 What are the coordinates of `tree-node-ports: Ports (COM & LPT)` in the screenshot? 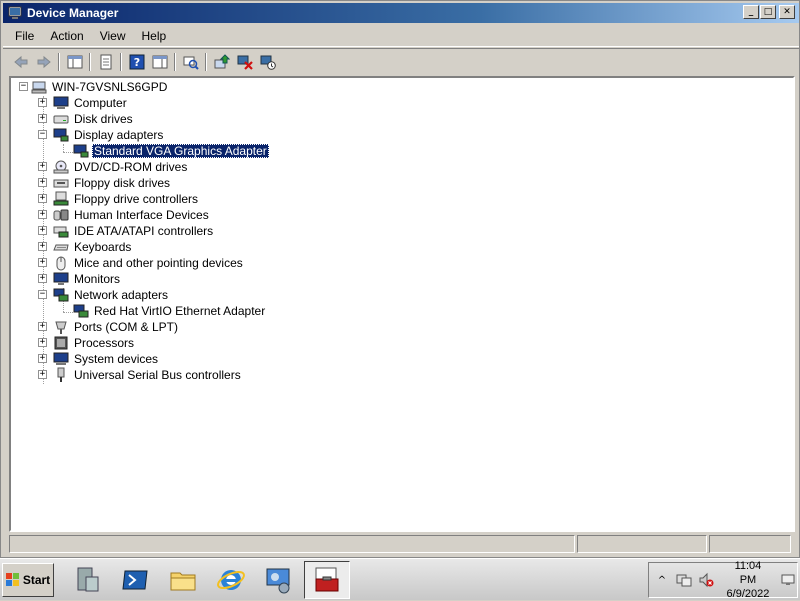 It's located at (116, 327).